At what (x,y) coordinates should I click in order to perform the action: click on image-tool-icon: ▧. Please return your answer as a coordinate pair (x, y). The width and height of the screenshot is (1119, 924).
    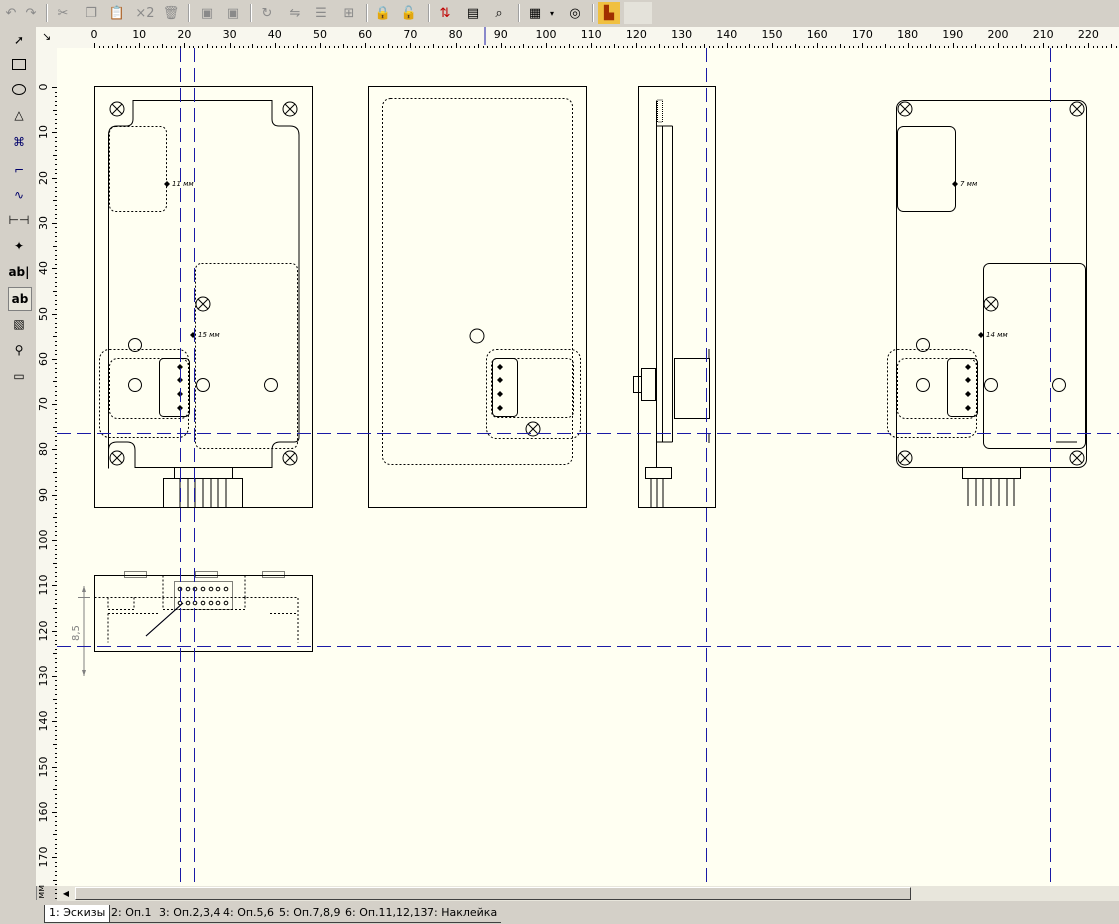
    Looking at the image, I should click on (19, 324).